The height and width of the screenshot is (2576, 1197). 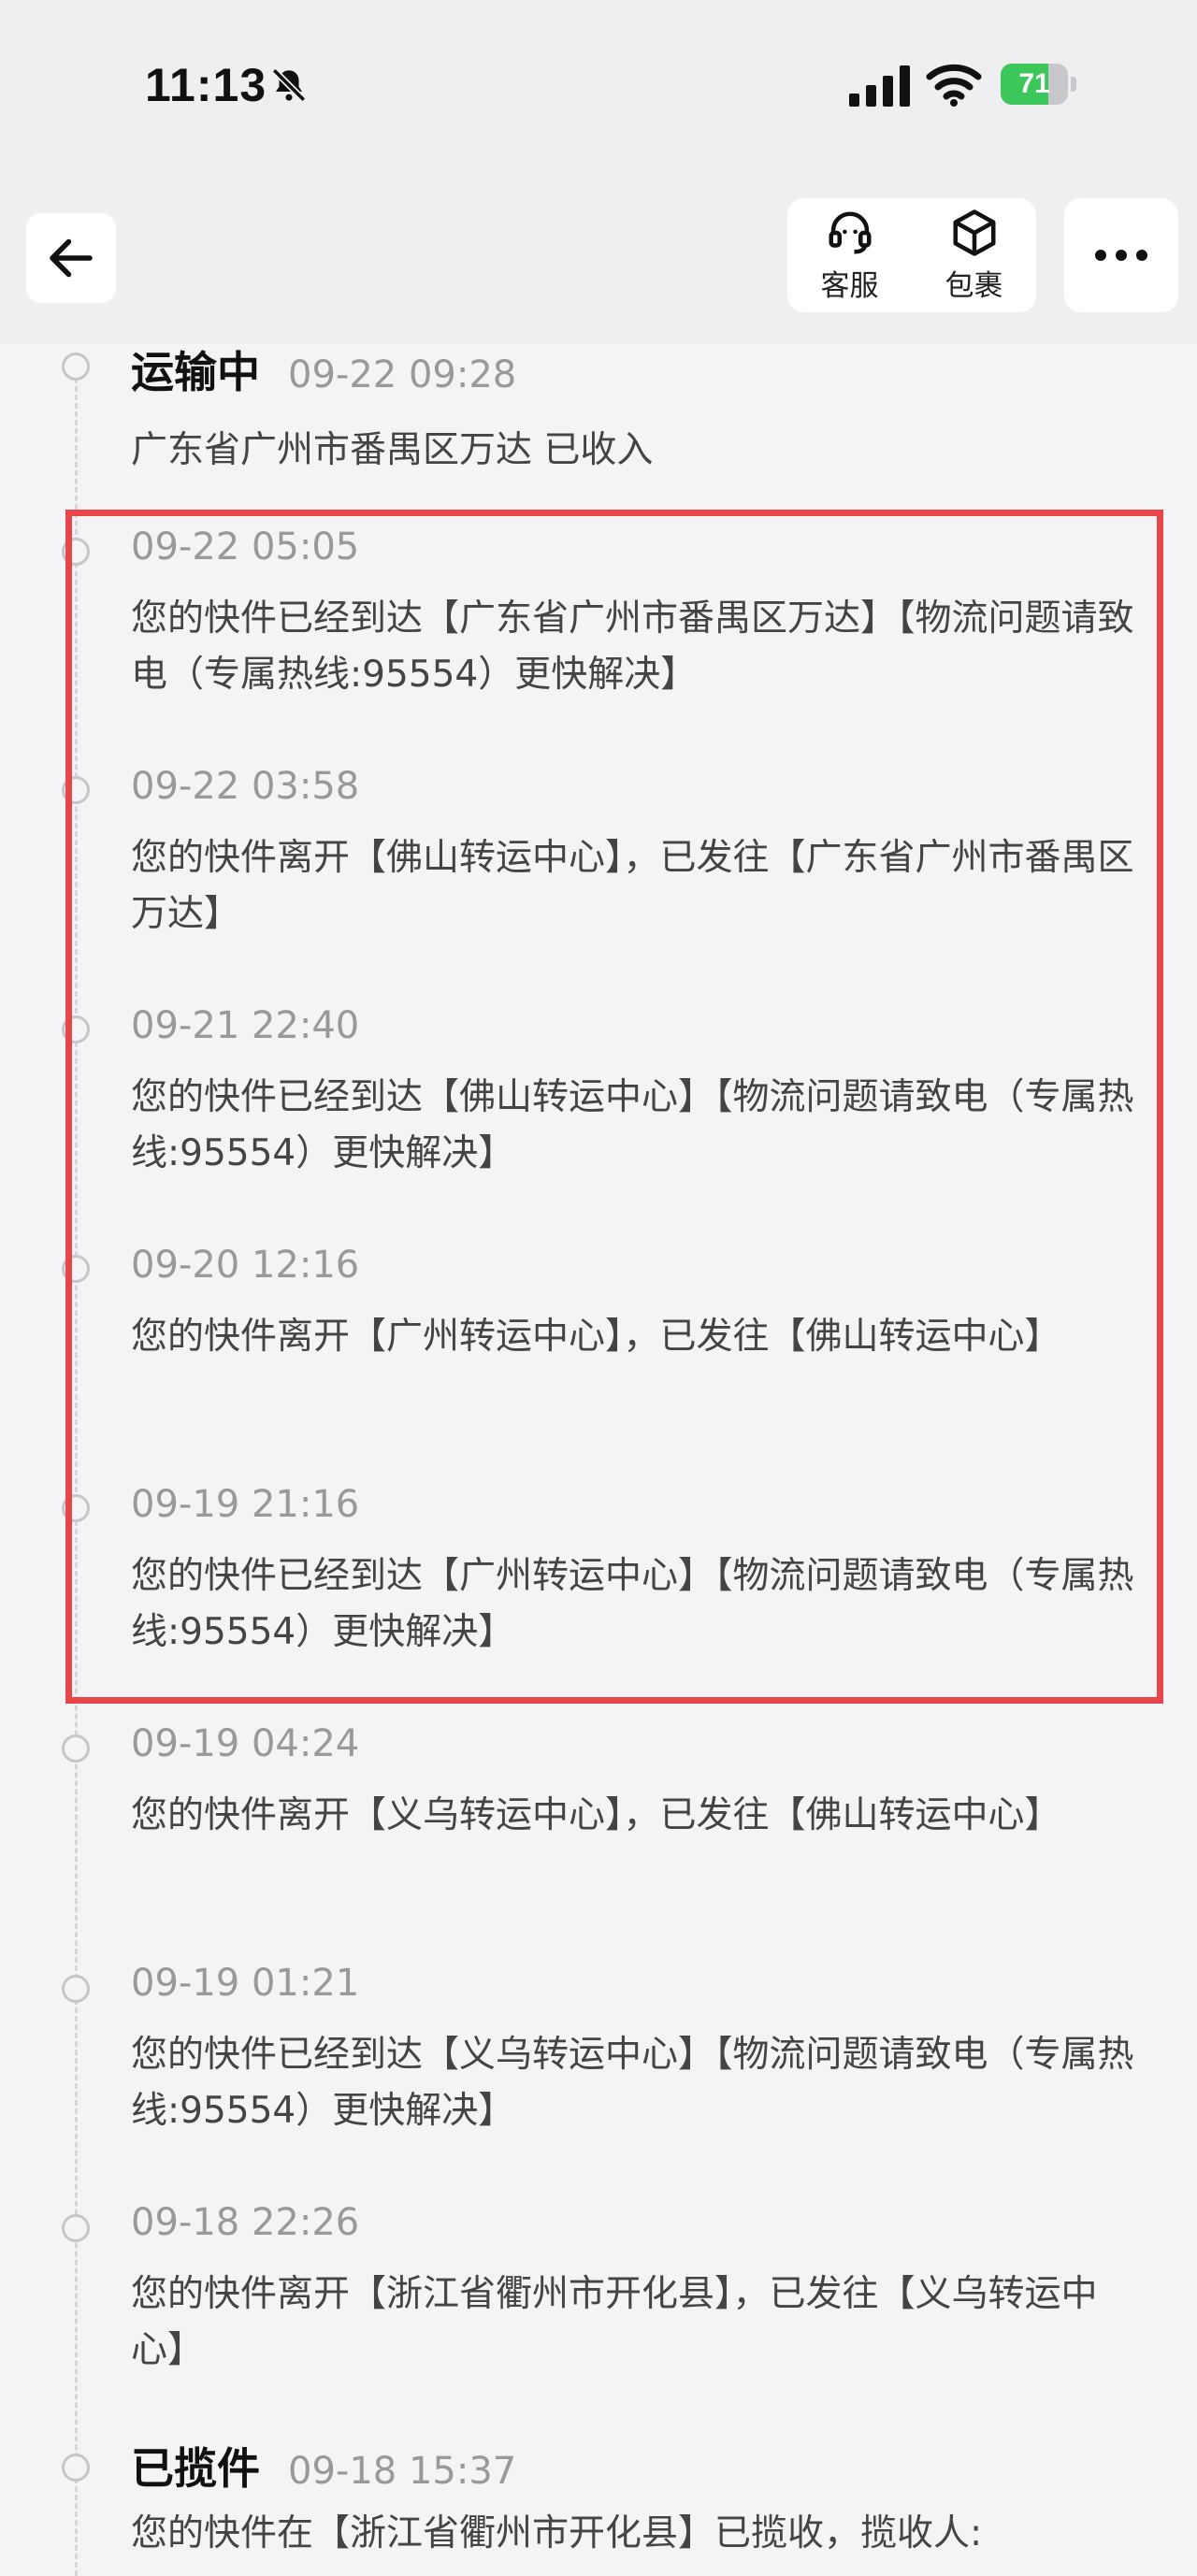 What do you see at coordinates (245, 1505) in the screenshot?
I see `entry-time: 09-19 21:16` at bounding box center [245, 1505].